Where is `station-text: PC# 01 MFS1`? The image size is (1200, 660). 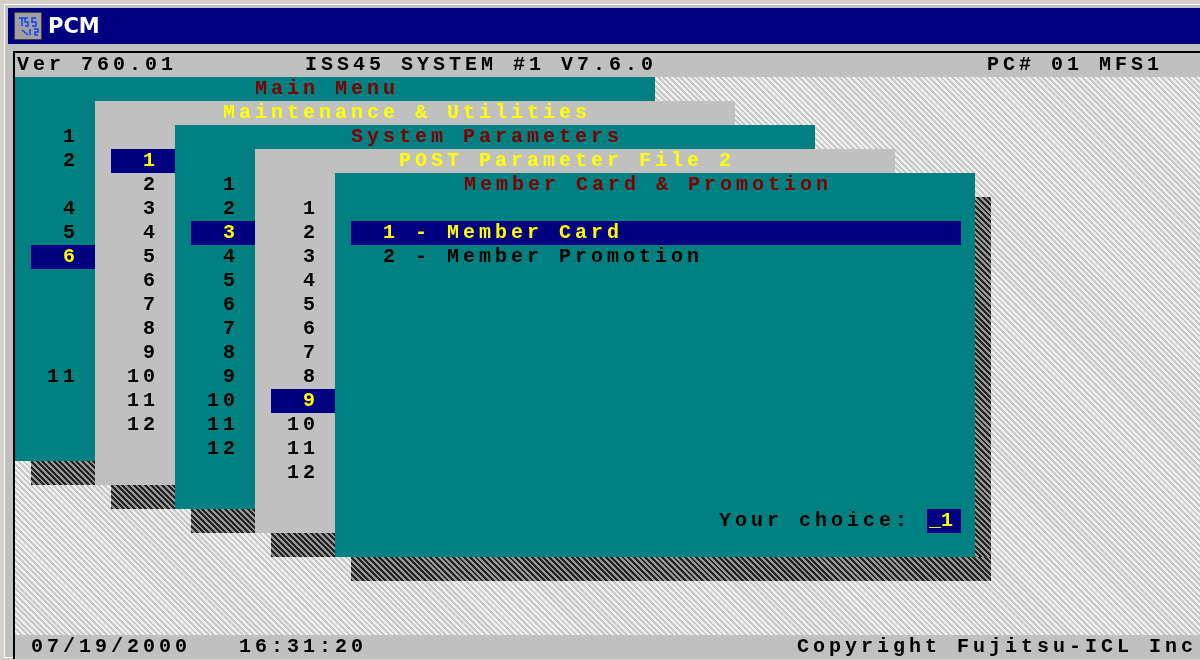 station-text: PC# 01 MFS1 is located at coordinates (1074, 65).